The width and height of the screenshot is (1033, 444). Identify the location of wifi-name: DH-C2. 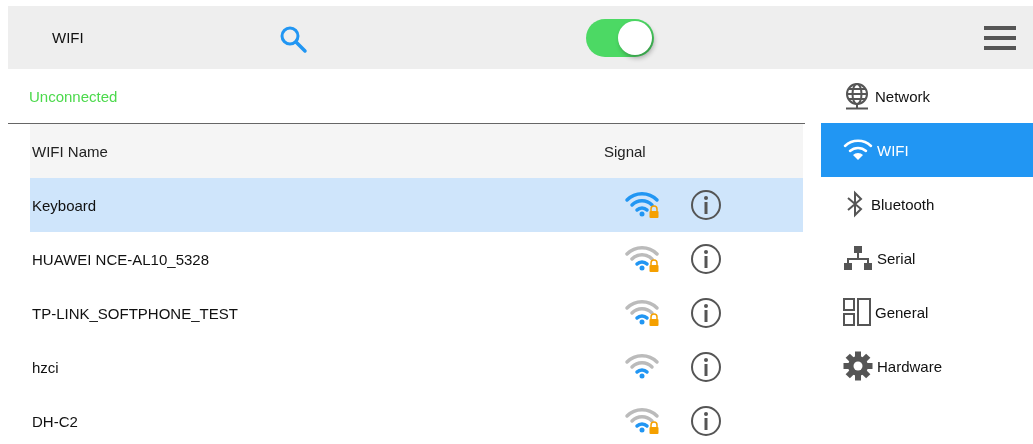
(55, 421).